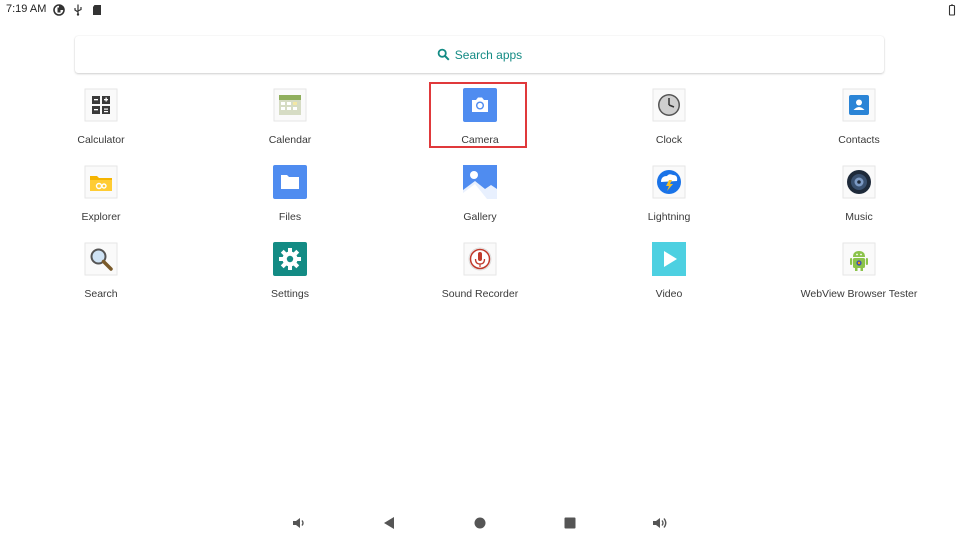  I want to click on app-settings: Settings, so click(290, 272).